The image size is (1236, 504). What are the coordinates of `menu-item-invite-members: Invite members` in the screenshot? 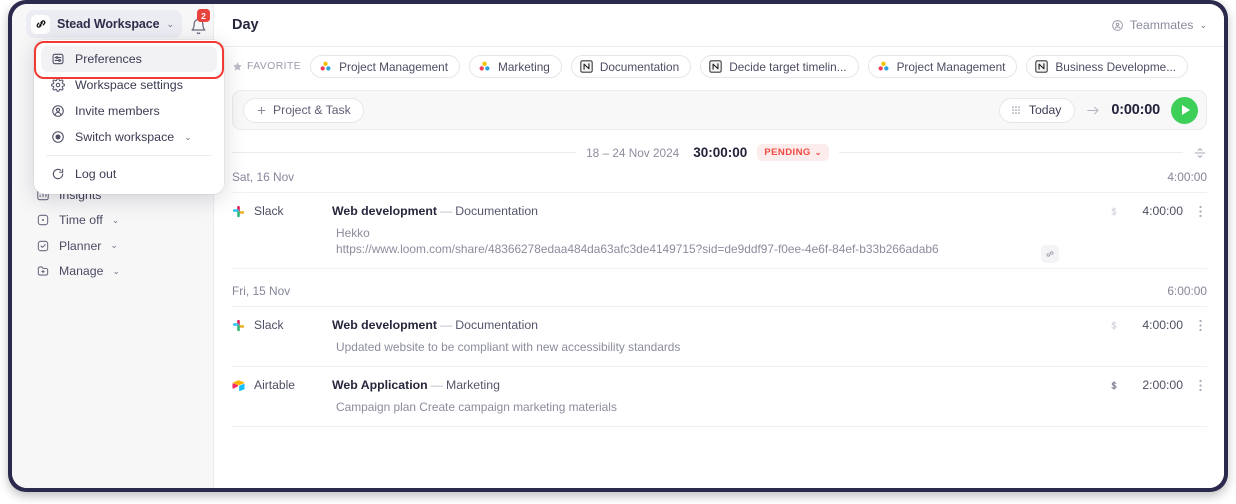 It's located at (129, 111).